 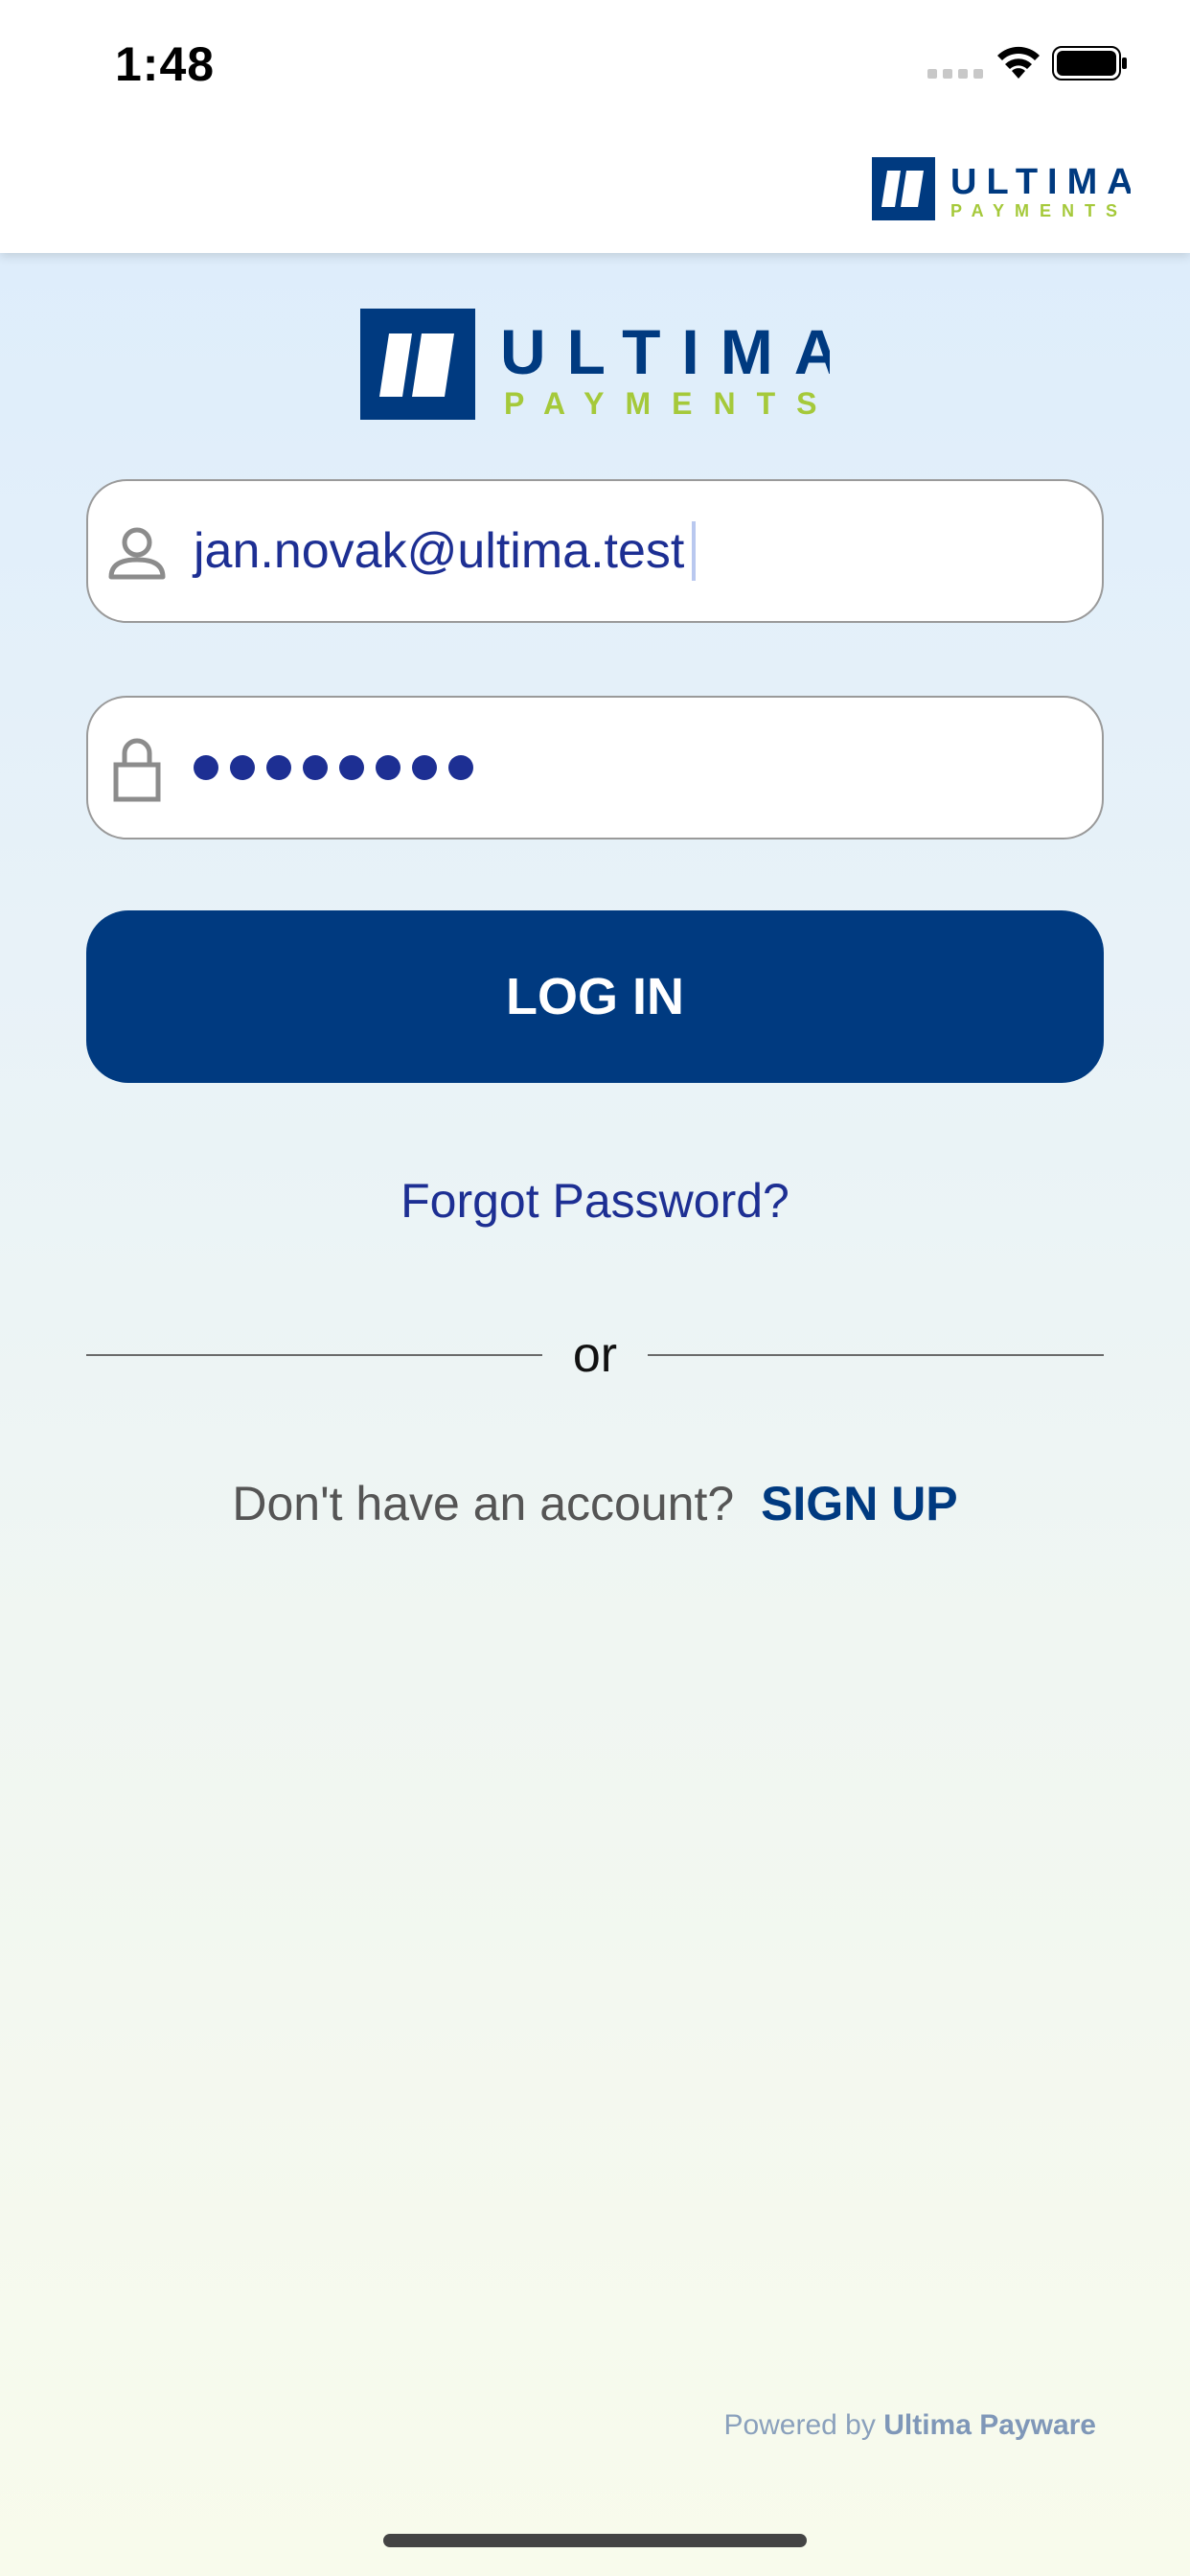 What do you see at coordinates (137, 770) in the screenshot?
I see `lock-icon` at bounding box center [137, 770].